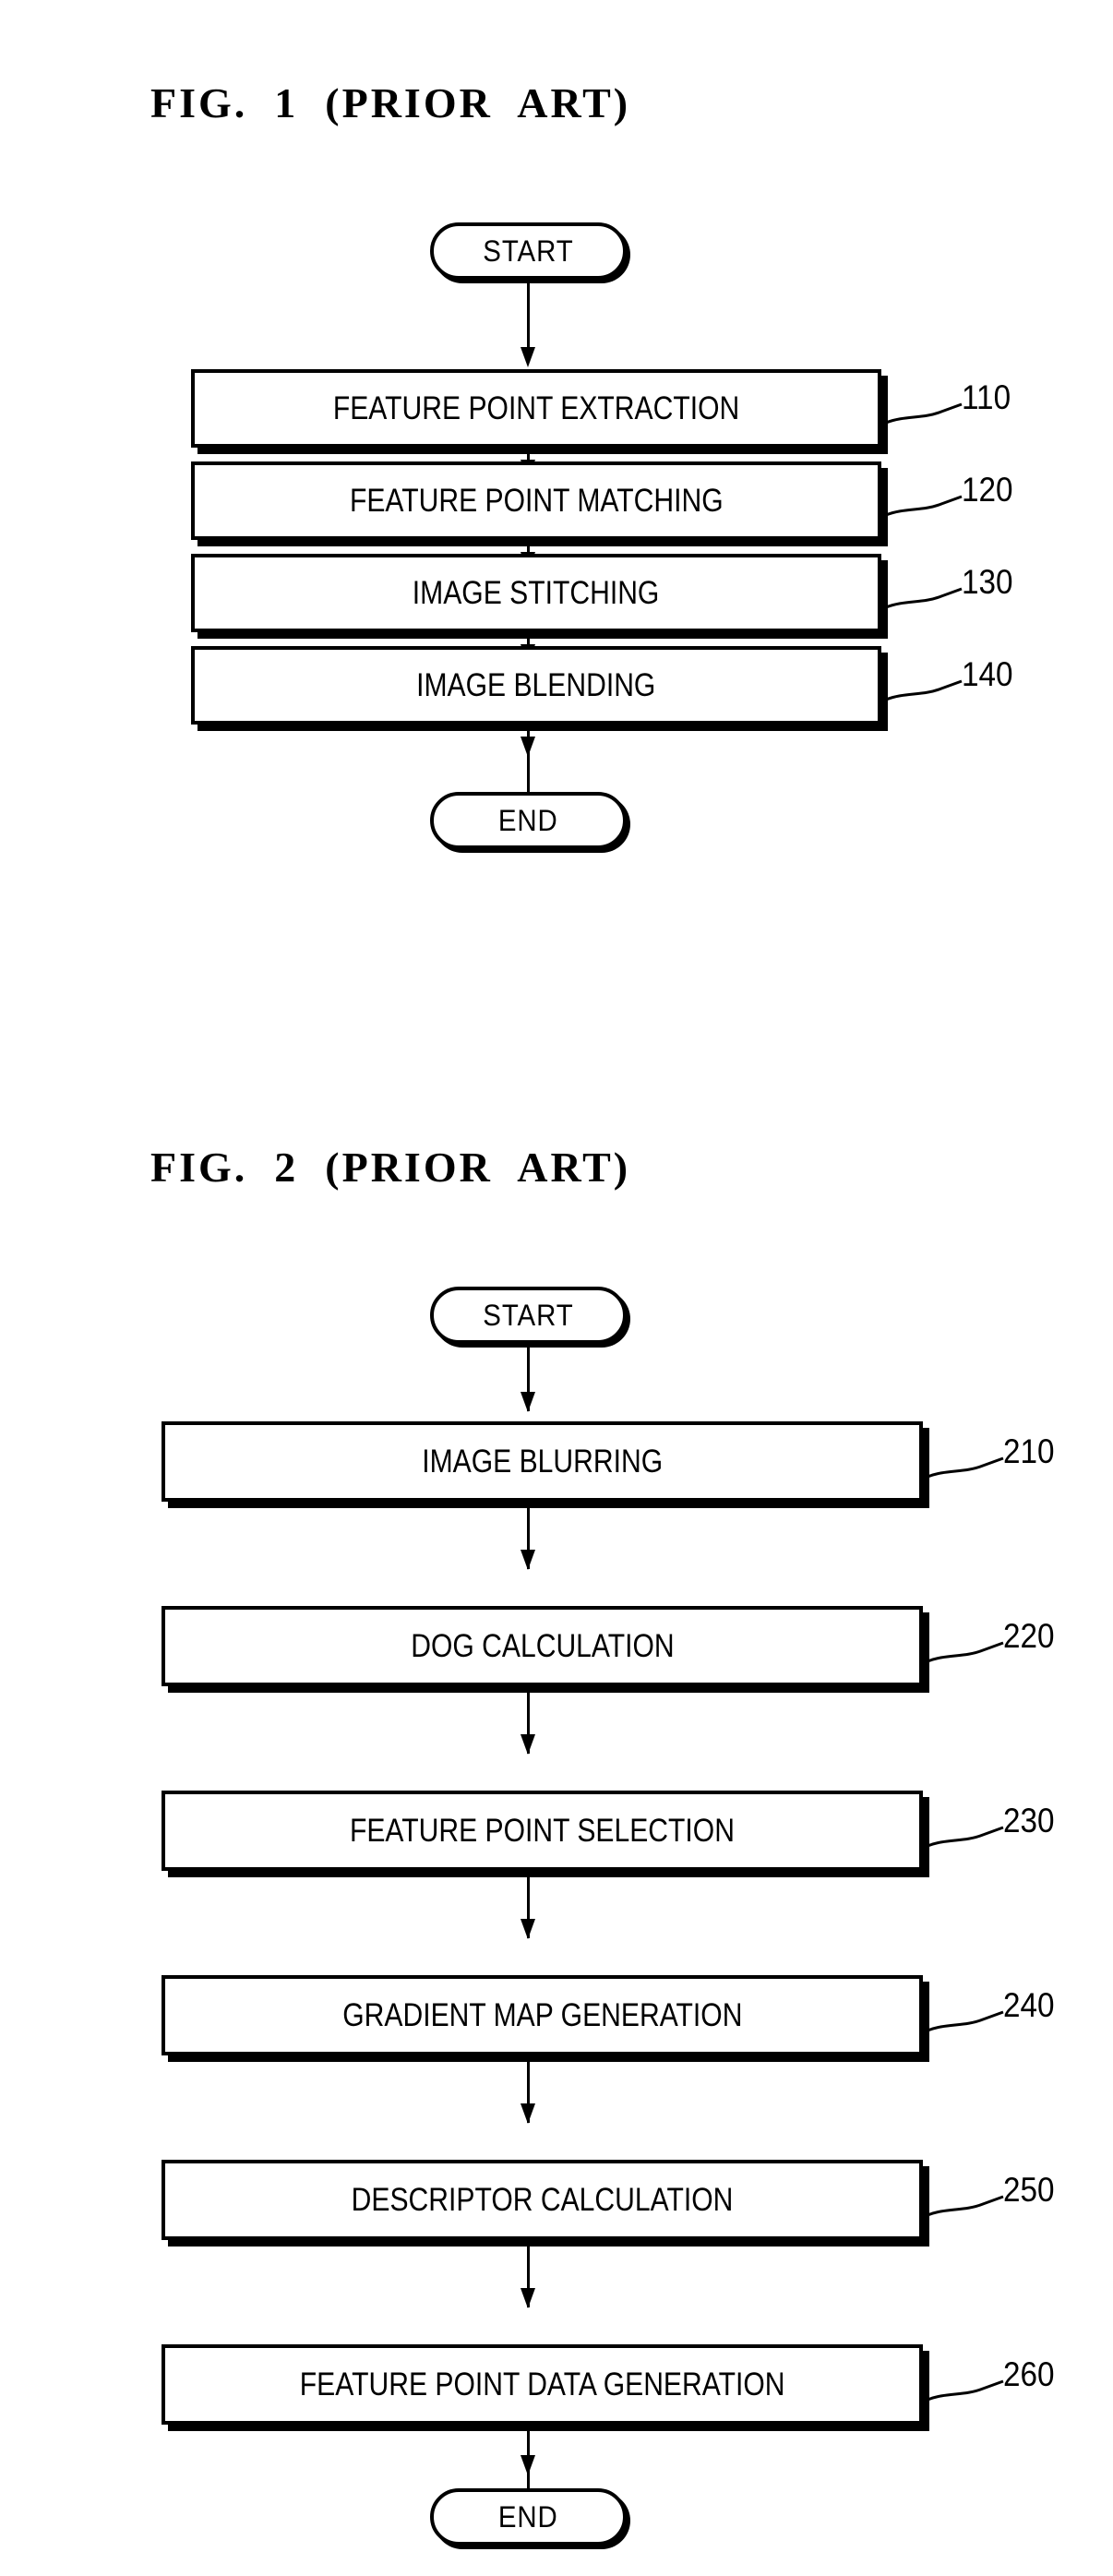 This screenshot has width=1113, height=2576. I want to click on fig2-start-label: START, so click(528, 1315).